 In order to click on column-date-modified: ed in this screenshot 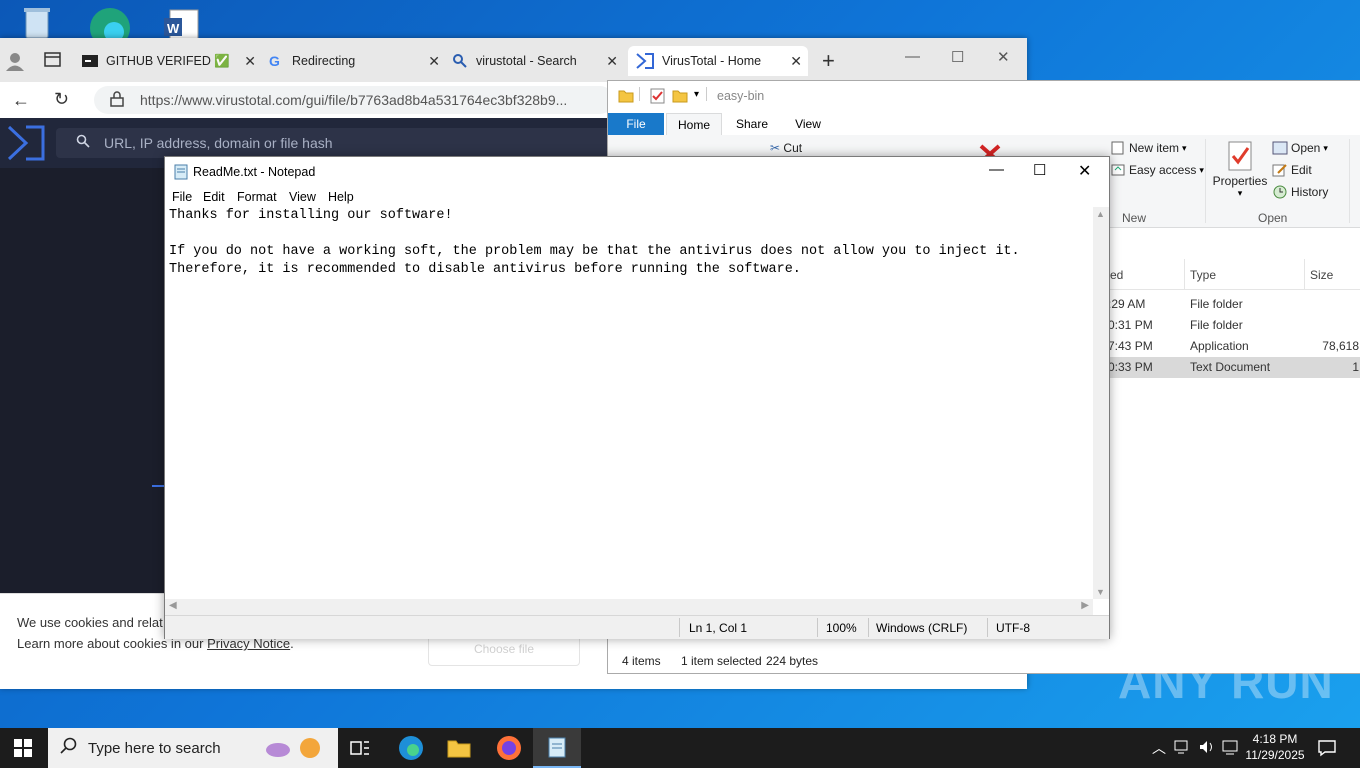, I will do `click(1116, 275)`.